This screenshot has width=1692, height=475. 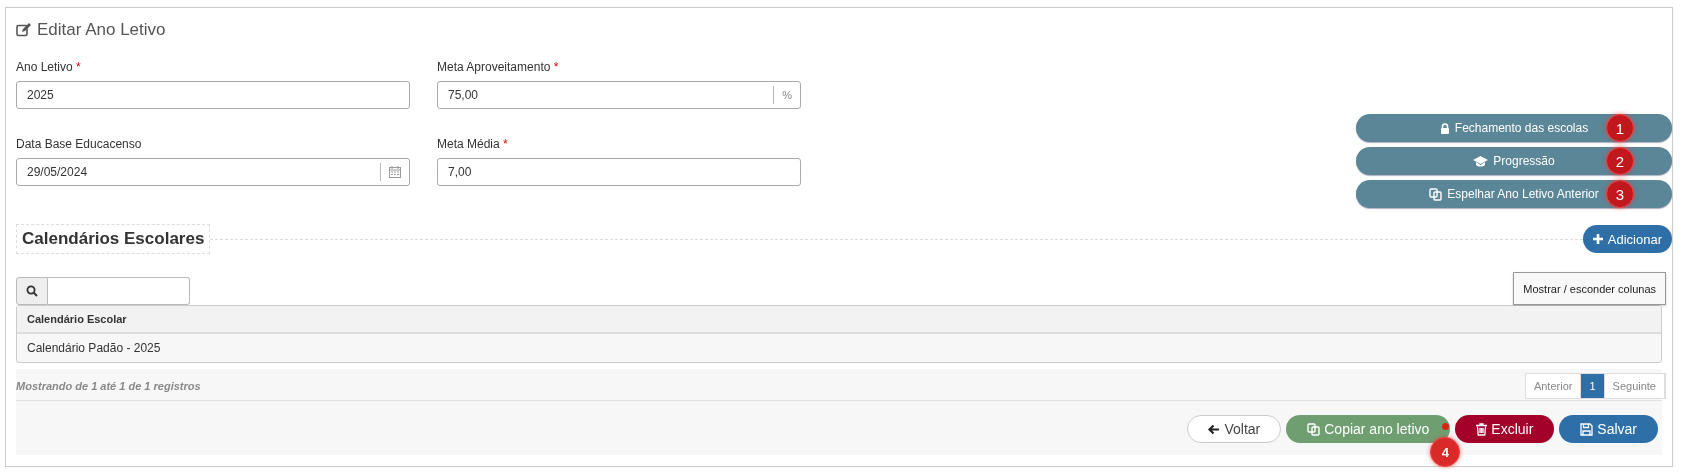 What do you see at coordinates (79, 144) in the screenshot?
I see `field-label: Data Base Educacenso` at bounding box center [79, 144].